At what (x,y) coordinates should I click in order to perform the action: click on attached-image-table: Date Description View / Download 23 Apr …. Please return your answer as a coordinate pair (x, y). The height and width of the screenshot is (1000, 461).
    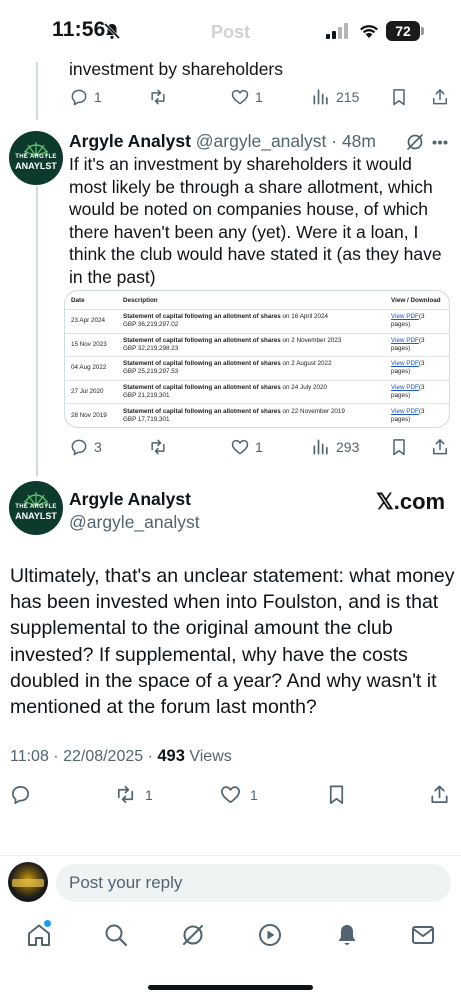
    Looking at the image, I should click on (257, 359).